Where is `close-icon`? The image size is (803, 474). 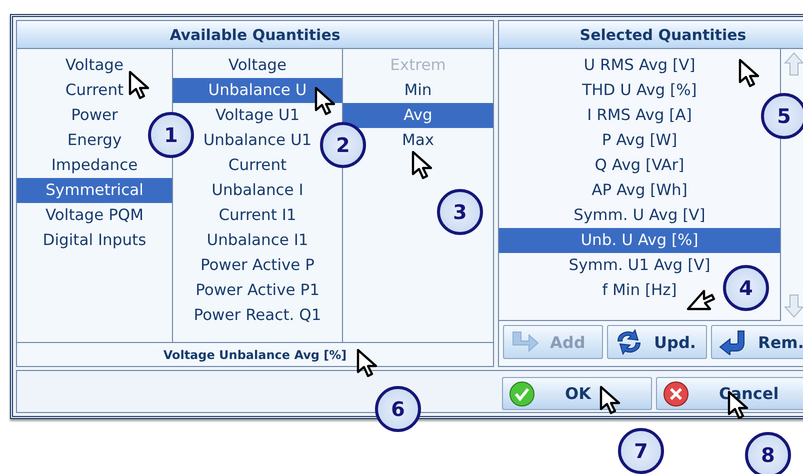 close-icon is located at coordinates (676, 393).